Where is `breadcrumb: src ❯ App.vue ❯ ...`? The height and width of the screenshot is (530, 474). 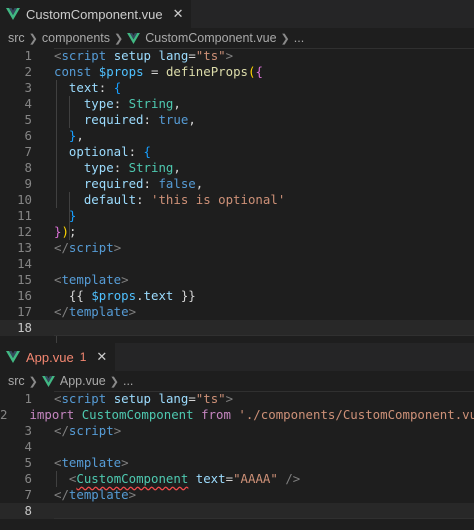 breadcrumb: src ❯ App.vue ❯ ... is located at coordinates (237, 381).